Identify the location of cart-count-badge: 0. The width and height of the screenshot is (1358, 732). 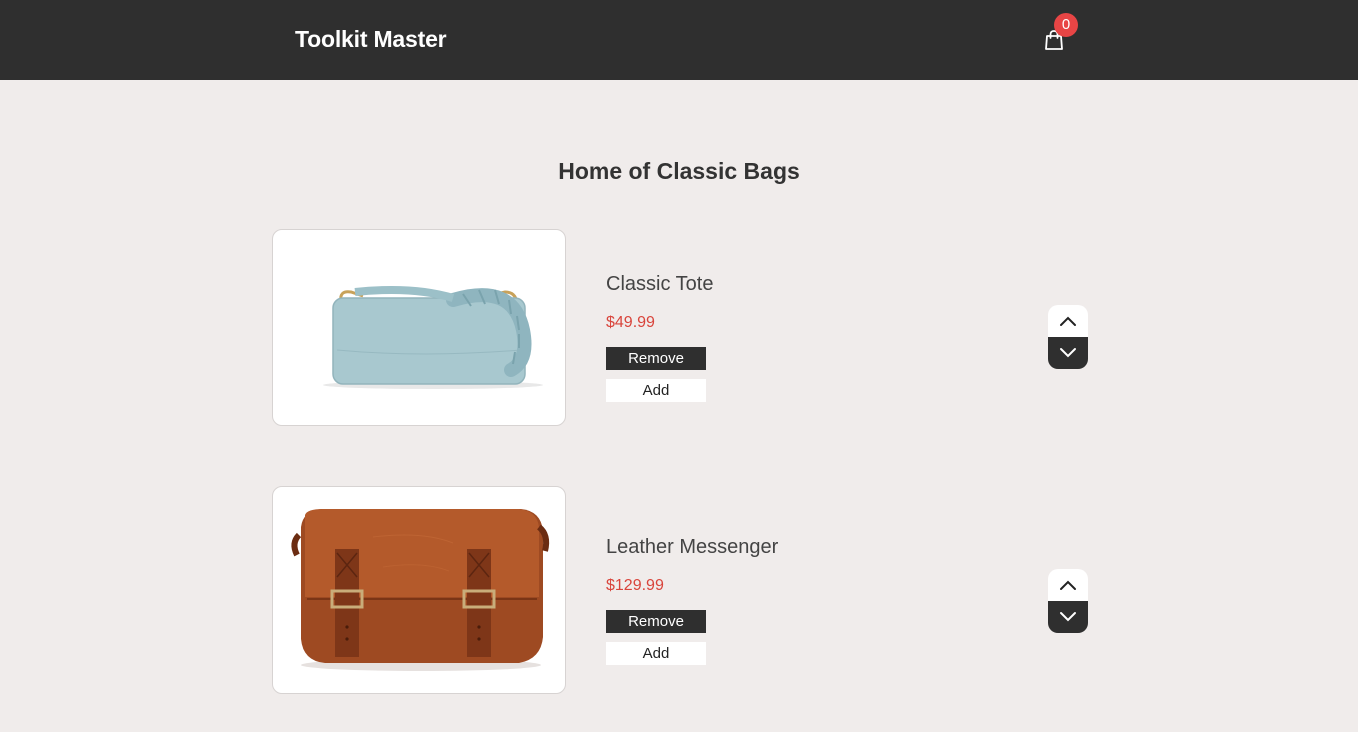
(1066, 25).